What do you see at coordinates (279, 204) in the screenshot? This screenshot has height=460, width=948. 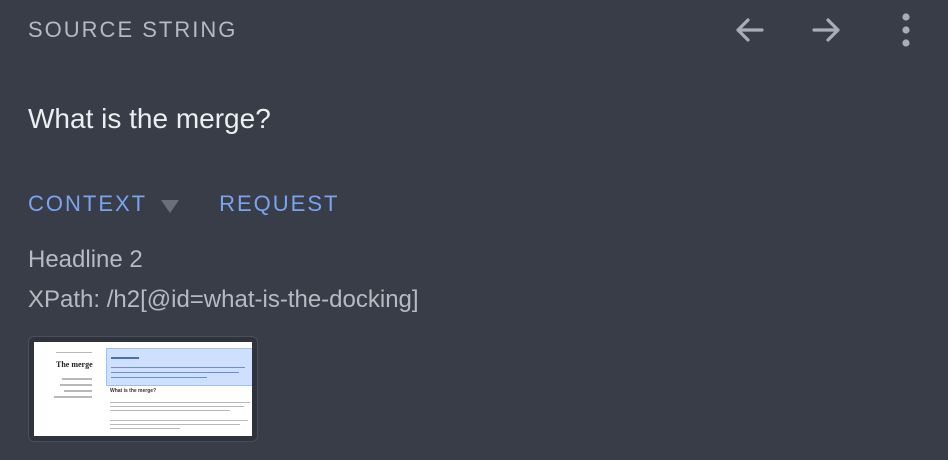 I see `tab-request: REQUEST` at bounding box center [279, 204].